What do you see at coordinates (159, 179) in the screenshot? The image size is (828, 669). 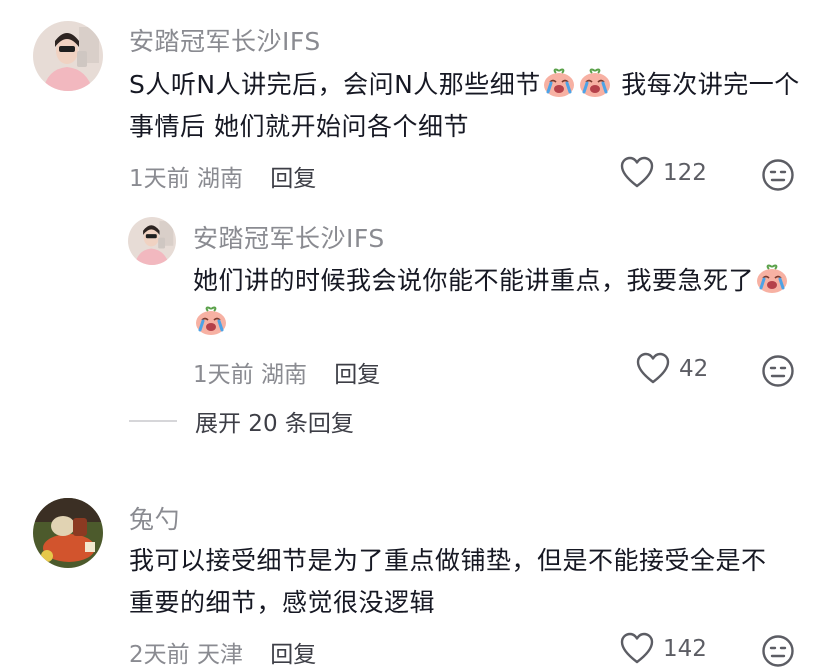 I see `comment-time: 1天前` at bounding box center [159, 179].